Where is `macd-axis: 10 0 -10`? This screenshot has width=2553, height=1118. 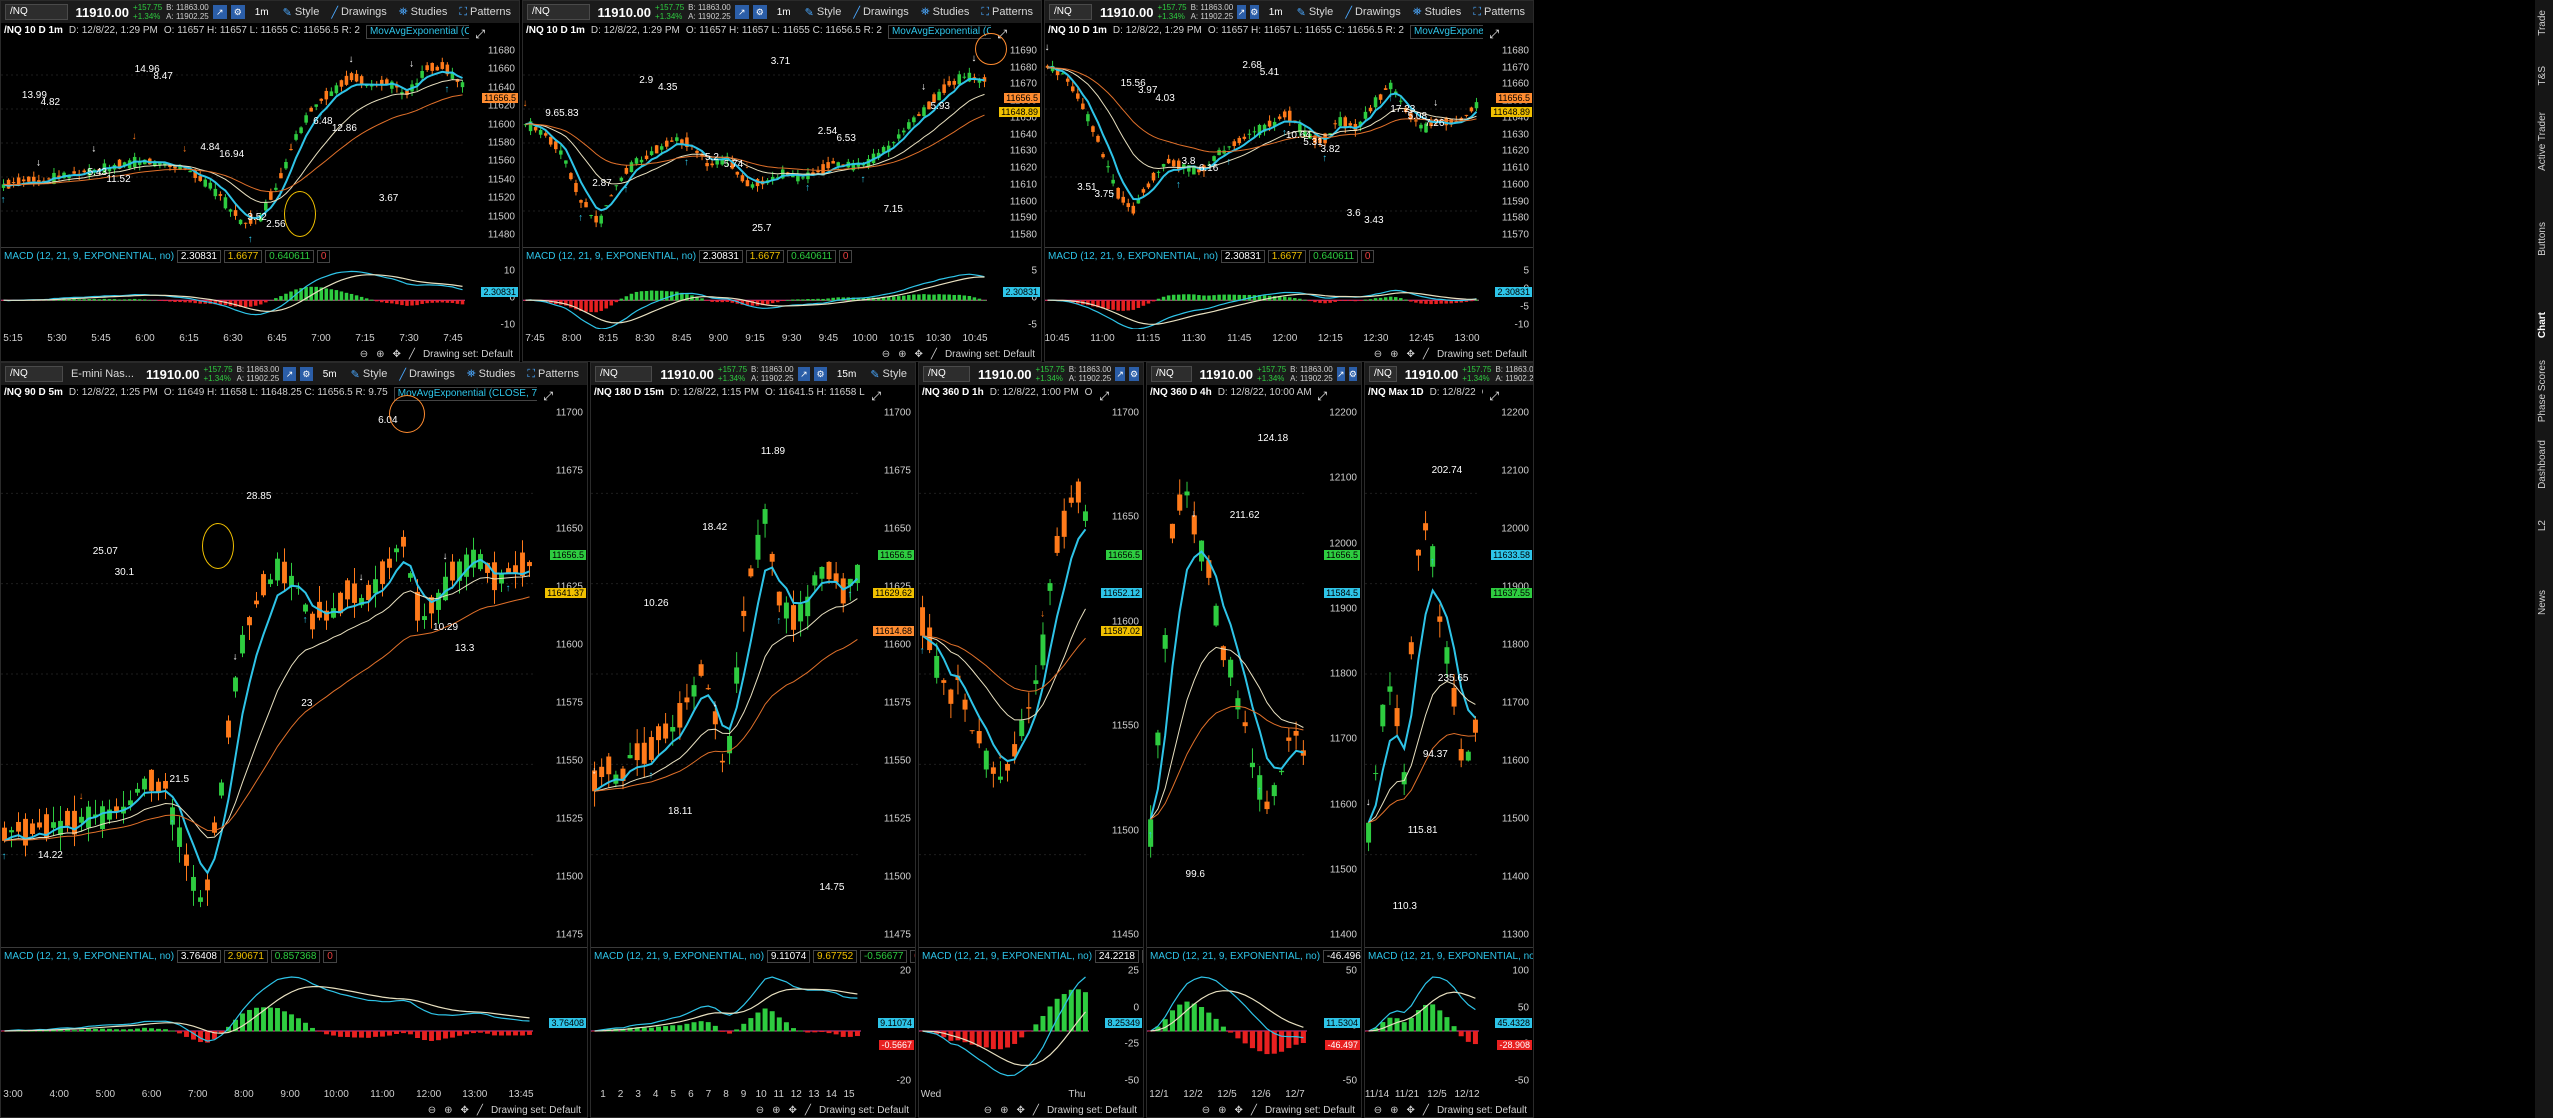
macd-axis: 10 0 -10 is located at coordinates (494, 181).